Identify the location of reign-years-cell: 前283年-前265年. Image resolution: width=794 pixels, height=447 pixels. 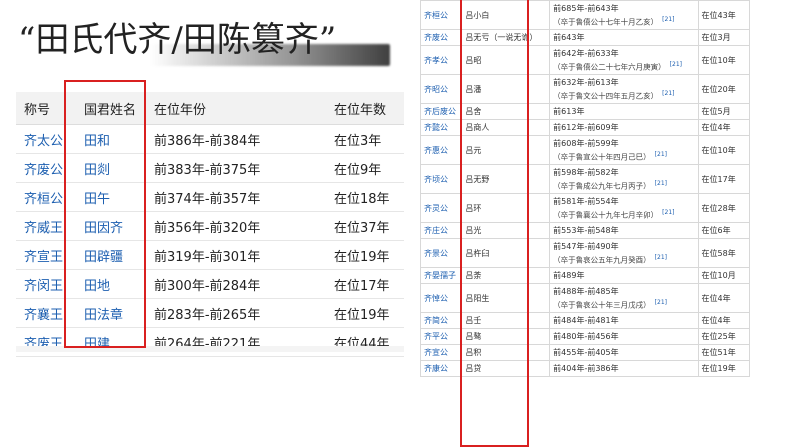
(234, 313).